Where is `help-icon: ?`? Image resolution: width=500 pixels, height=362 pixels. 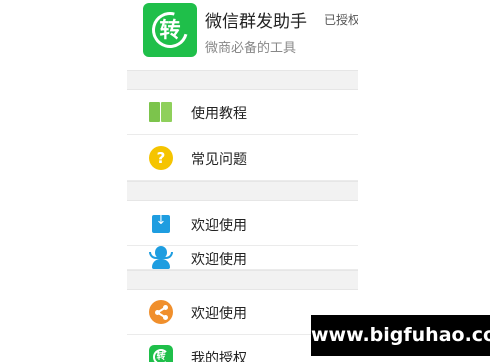
help-icon: ? is located at coordinates (161, 158).